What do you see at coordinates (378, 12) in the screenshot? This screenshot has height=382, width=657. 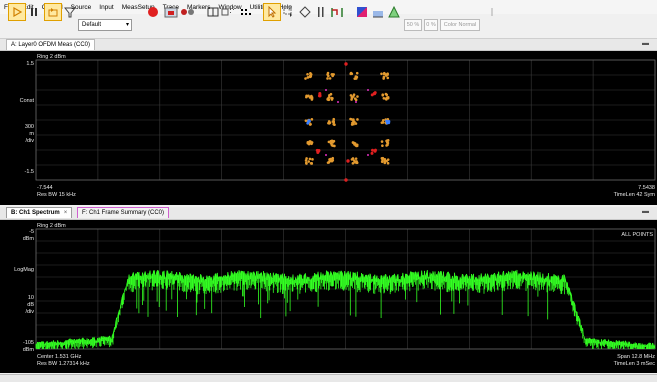 I see `persistence-button` at bounding box center [378, 12].